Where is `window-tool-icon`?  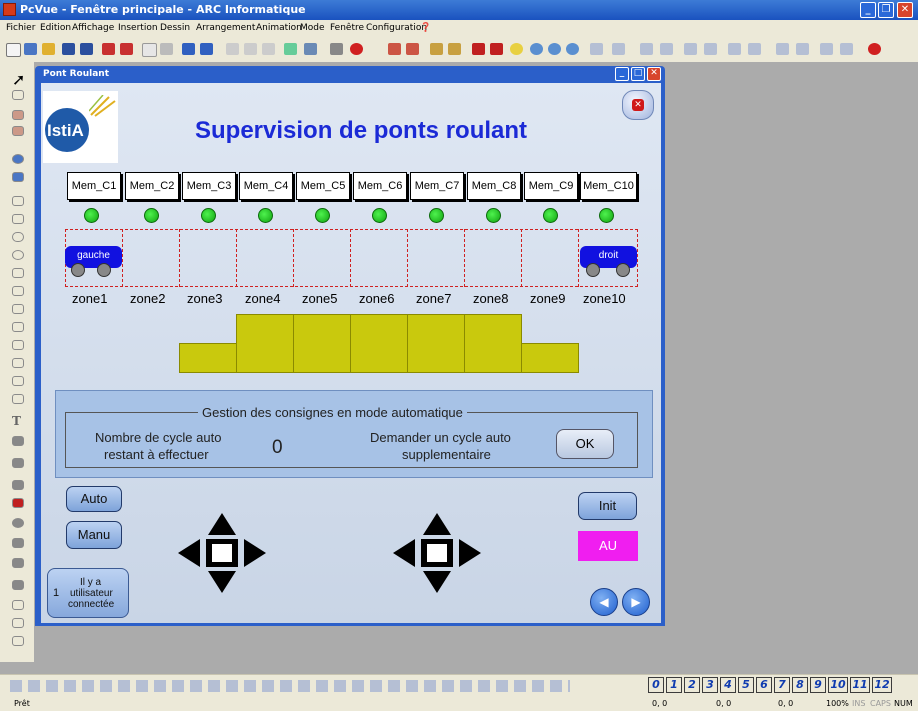 window-tool-icon is located at coordinates (18, 177).